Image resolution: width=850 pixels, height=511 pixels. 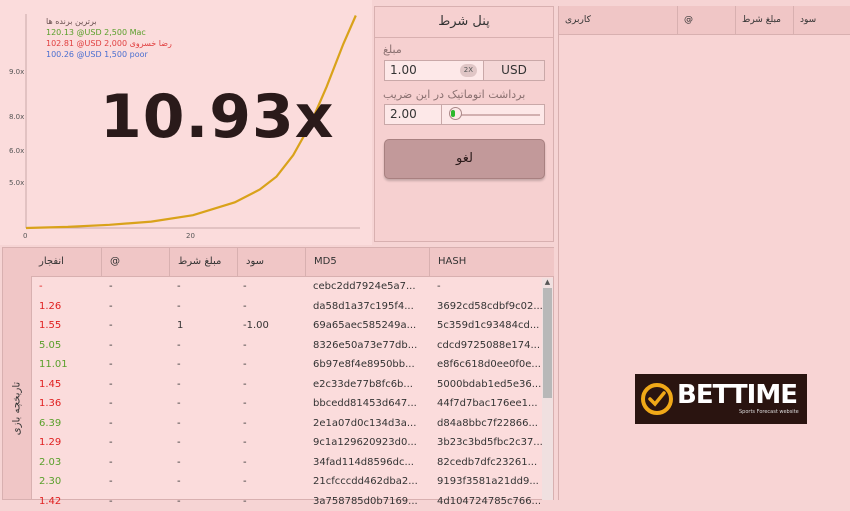 What do you see at coordinates (16, 151) in the screenshot?
I see `y-tick-label: 6.0x` at bounding box center [16, 151].